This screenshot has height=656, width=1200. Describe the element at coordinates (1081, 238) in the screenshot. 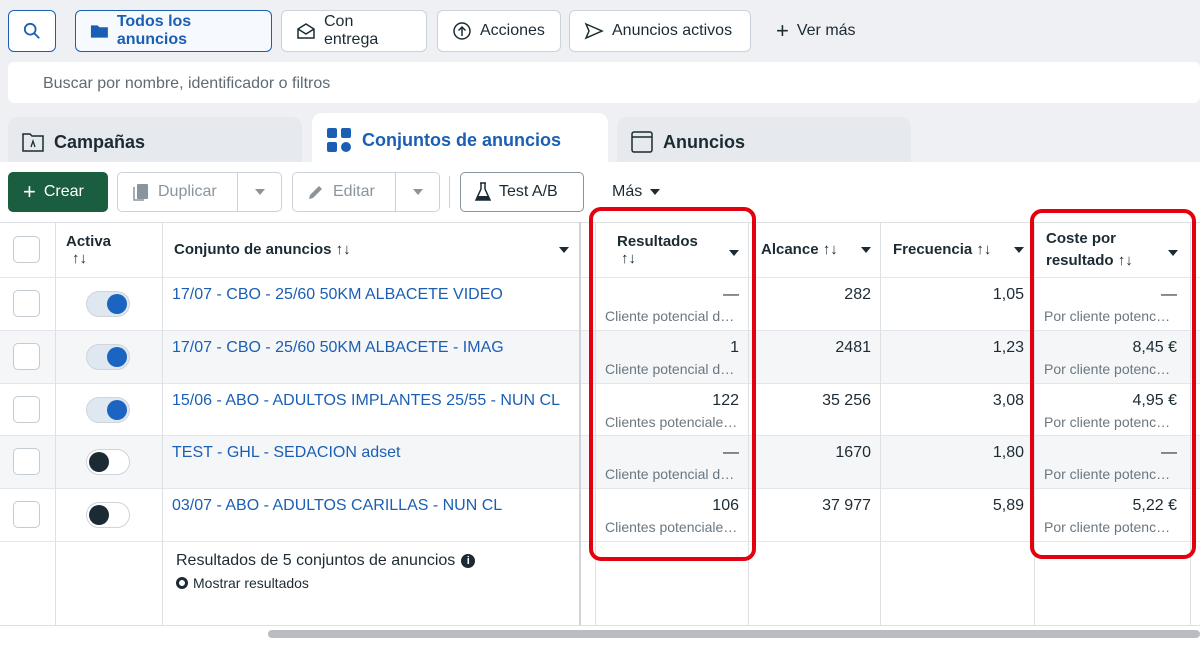

I see `header-label: Coste por` at that location.